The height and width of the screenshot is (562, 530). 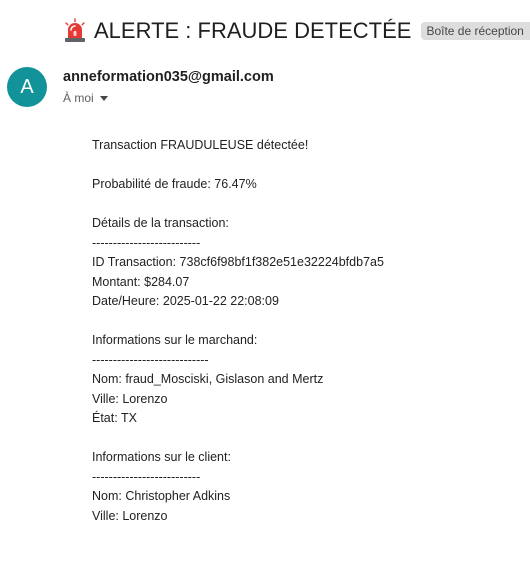 What do you see at coordinates (253, 30) in the screenshot?
I see `email-subject: ALERTE : FRAUDE DETECTÉE` at bounding box center [253, 30].